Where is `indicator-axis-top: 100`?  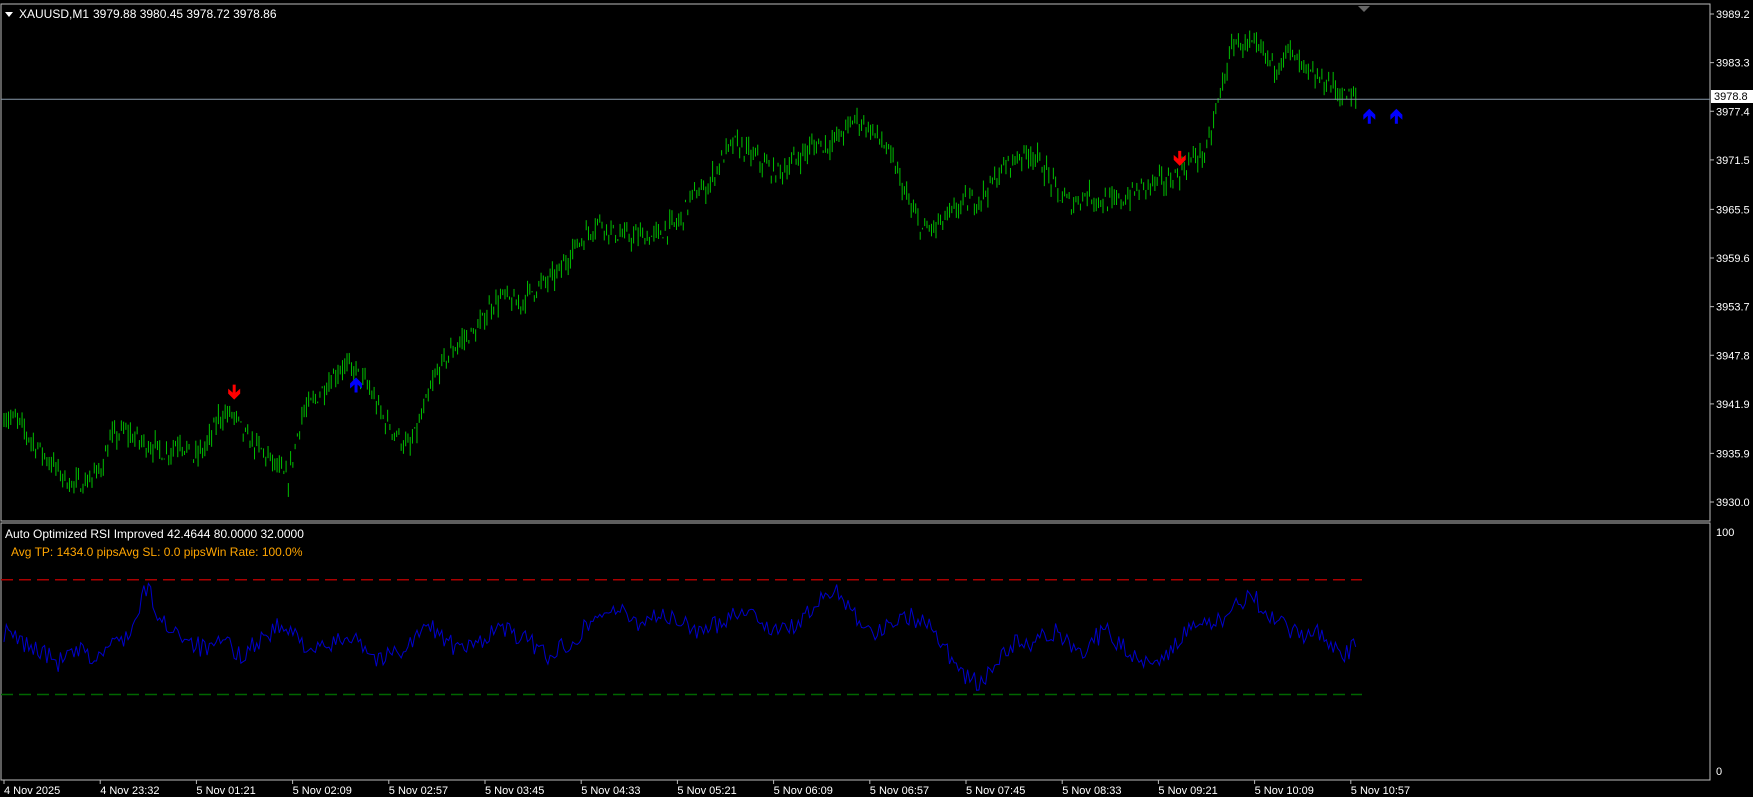
indicator-axis-top: 100 is located at coordinates (1725, 533).